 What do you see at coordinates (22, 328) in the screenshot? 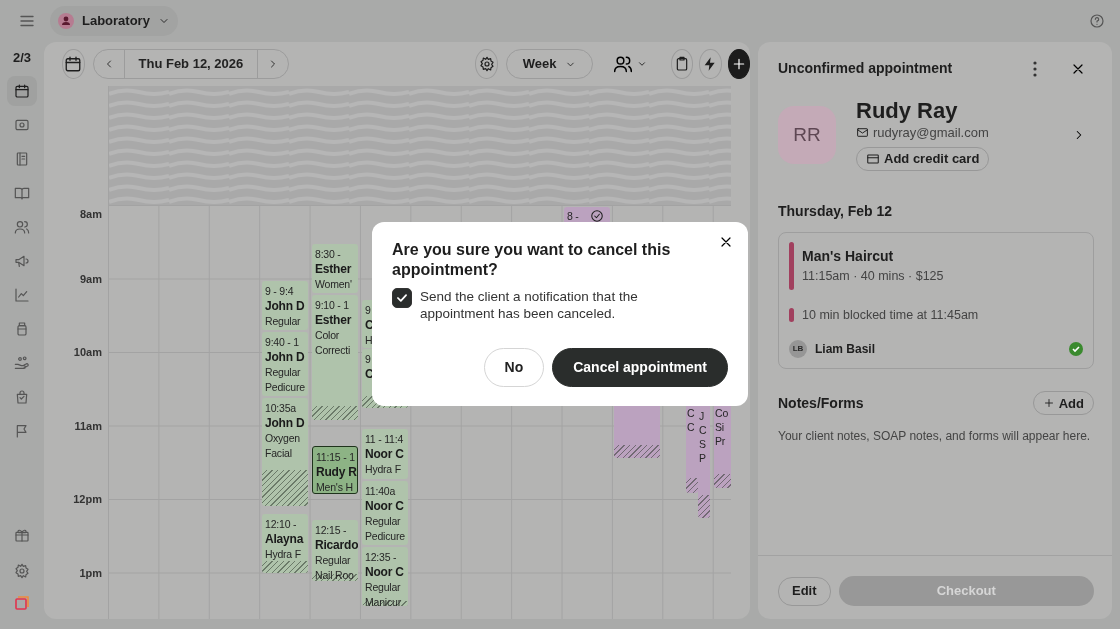
I see `jar-icon` at bounding box center [22, 328].